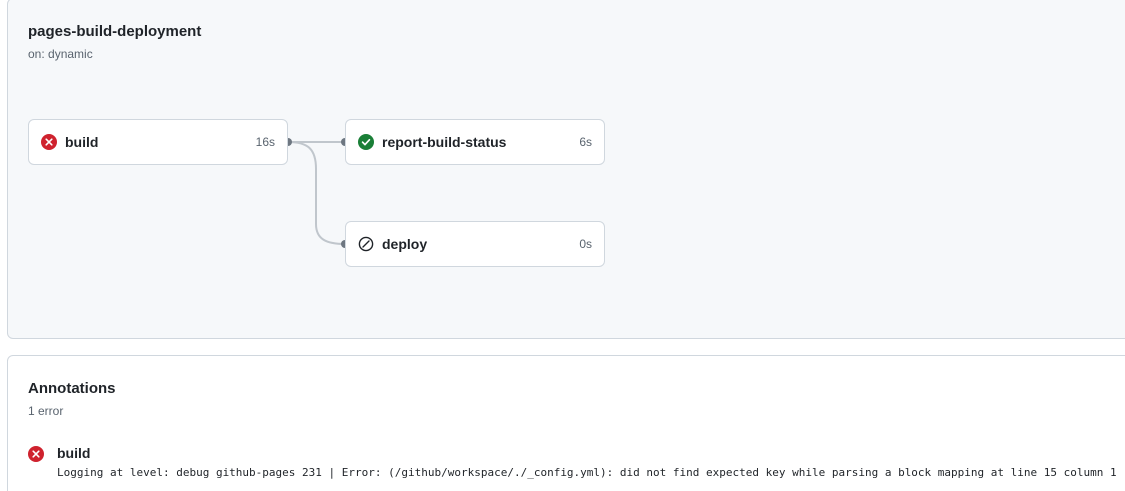 The image size is (1125, 491). What do you see at coordinates (366, 244) in the screenshot?
I see `skip-icon` at bounding box center [366, 244].